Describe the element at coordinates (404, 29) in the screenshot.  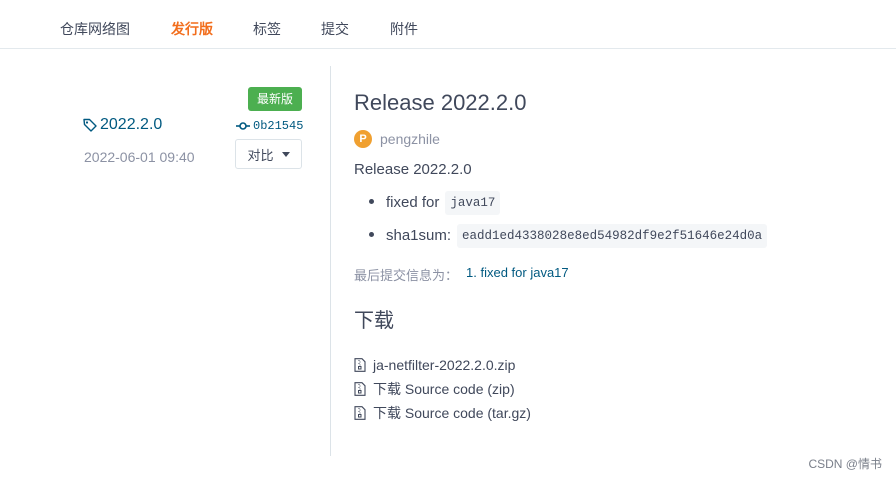
I see `tab-attachments: 附件` at that location.